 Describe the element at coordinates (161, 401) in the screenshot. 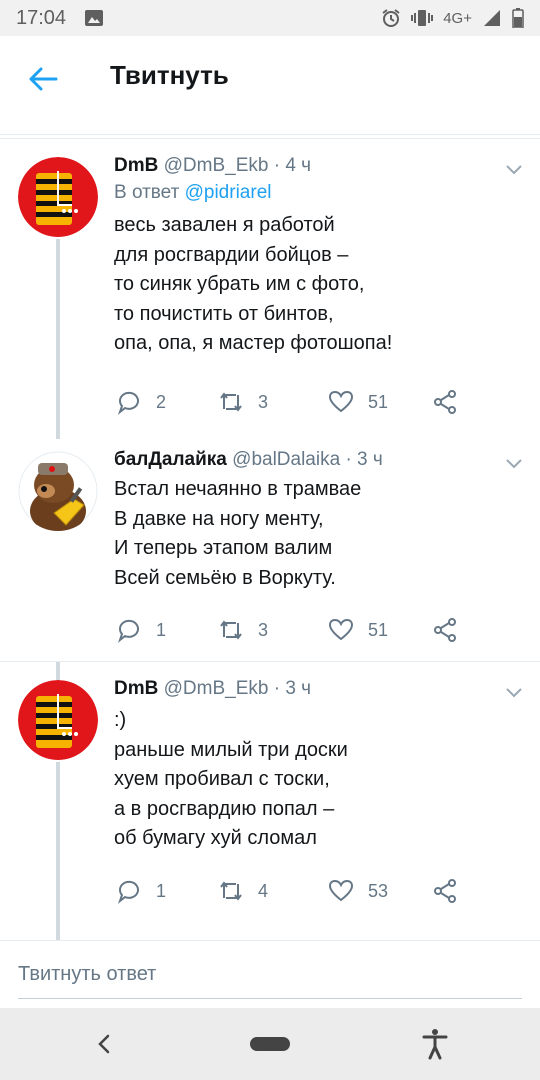

I see `reply-count: 2` at that location.